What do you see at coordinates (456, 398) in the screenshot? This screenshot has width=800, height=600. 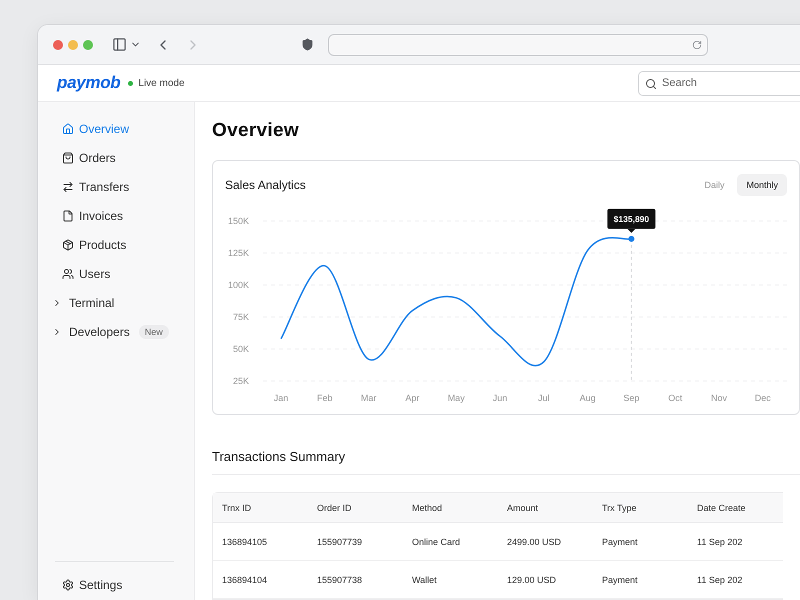 I see `axis-label: May` at bounding box center [456, 398].